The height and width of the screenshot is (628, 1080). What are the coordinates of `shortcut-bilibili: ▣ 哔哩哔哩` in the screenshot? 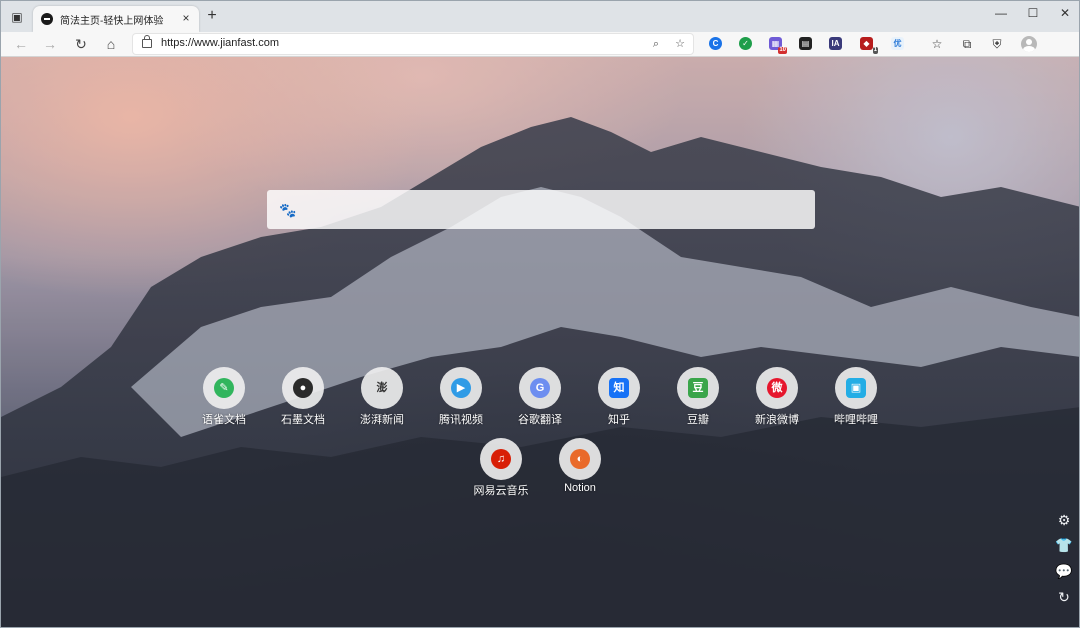 It's located at (856, 399).